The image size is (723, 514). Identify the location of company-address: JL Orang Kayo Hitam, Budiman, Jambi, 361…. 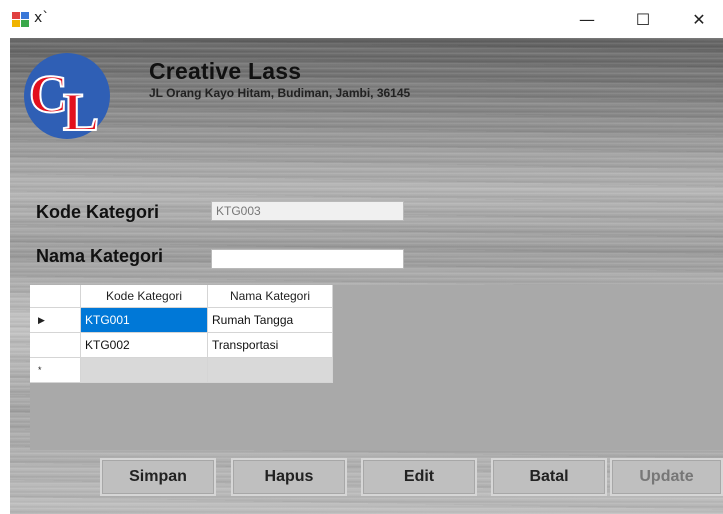
(280, 93).